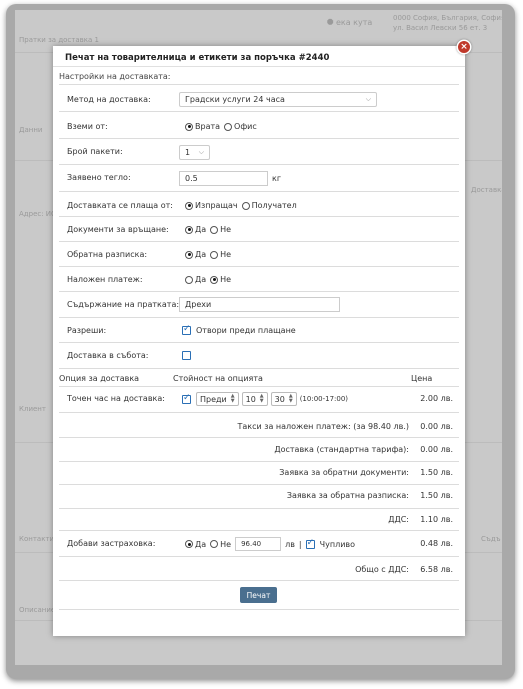 The image size is (523, 689). Describe the element at coordinates (99, 378) in the screenshot. I see `col-option-header: Опция за доставка` at that location.